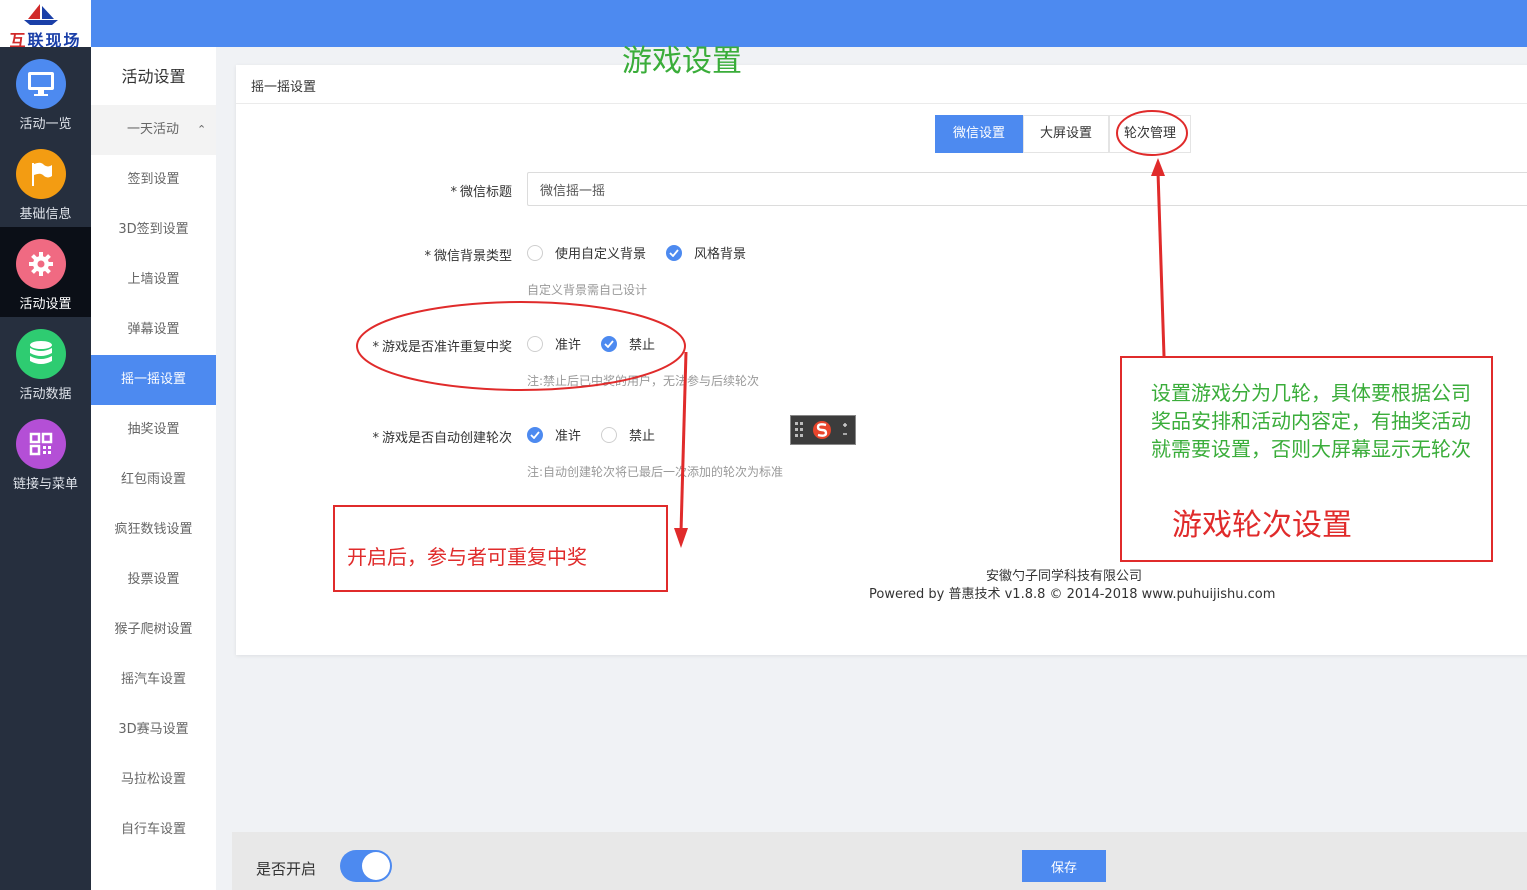  I want to click on radio-custom-bg, so click(535, 252).